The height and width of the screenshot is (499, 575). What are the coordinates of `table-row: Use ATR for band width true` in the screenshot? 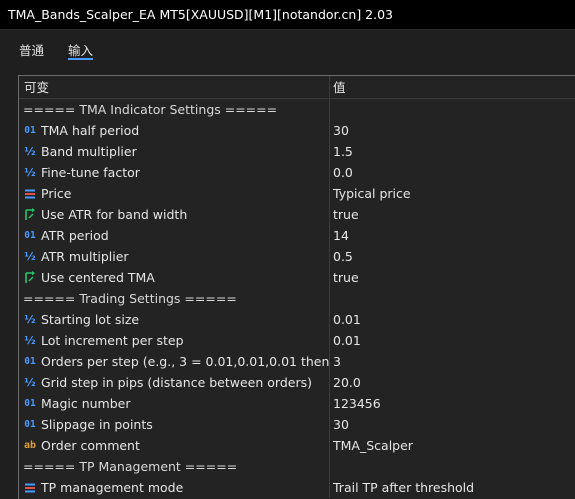 It's located at (297, 214).